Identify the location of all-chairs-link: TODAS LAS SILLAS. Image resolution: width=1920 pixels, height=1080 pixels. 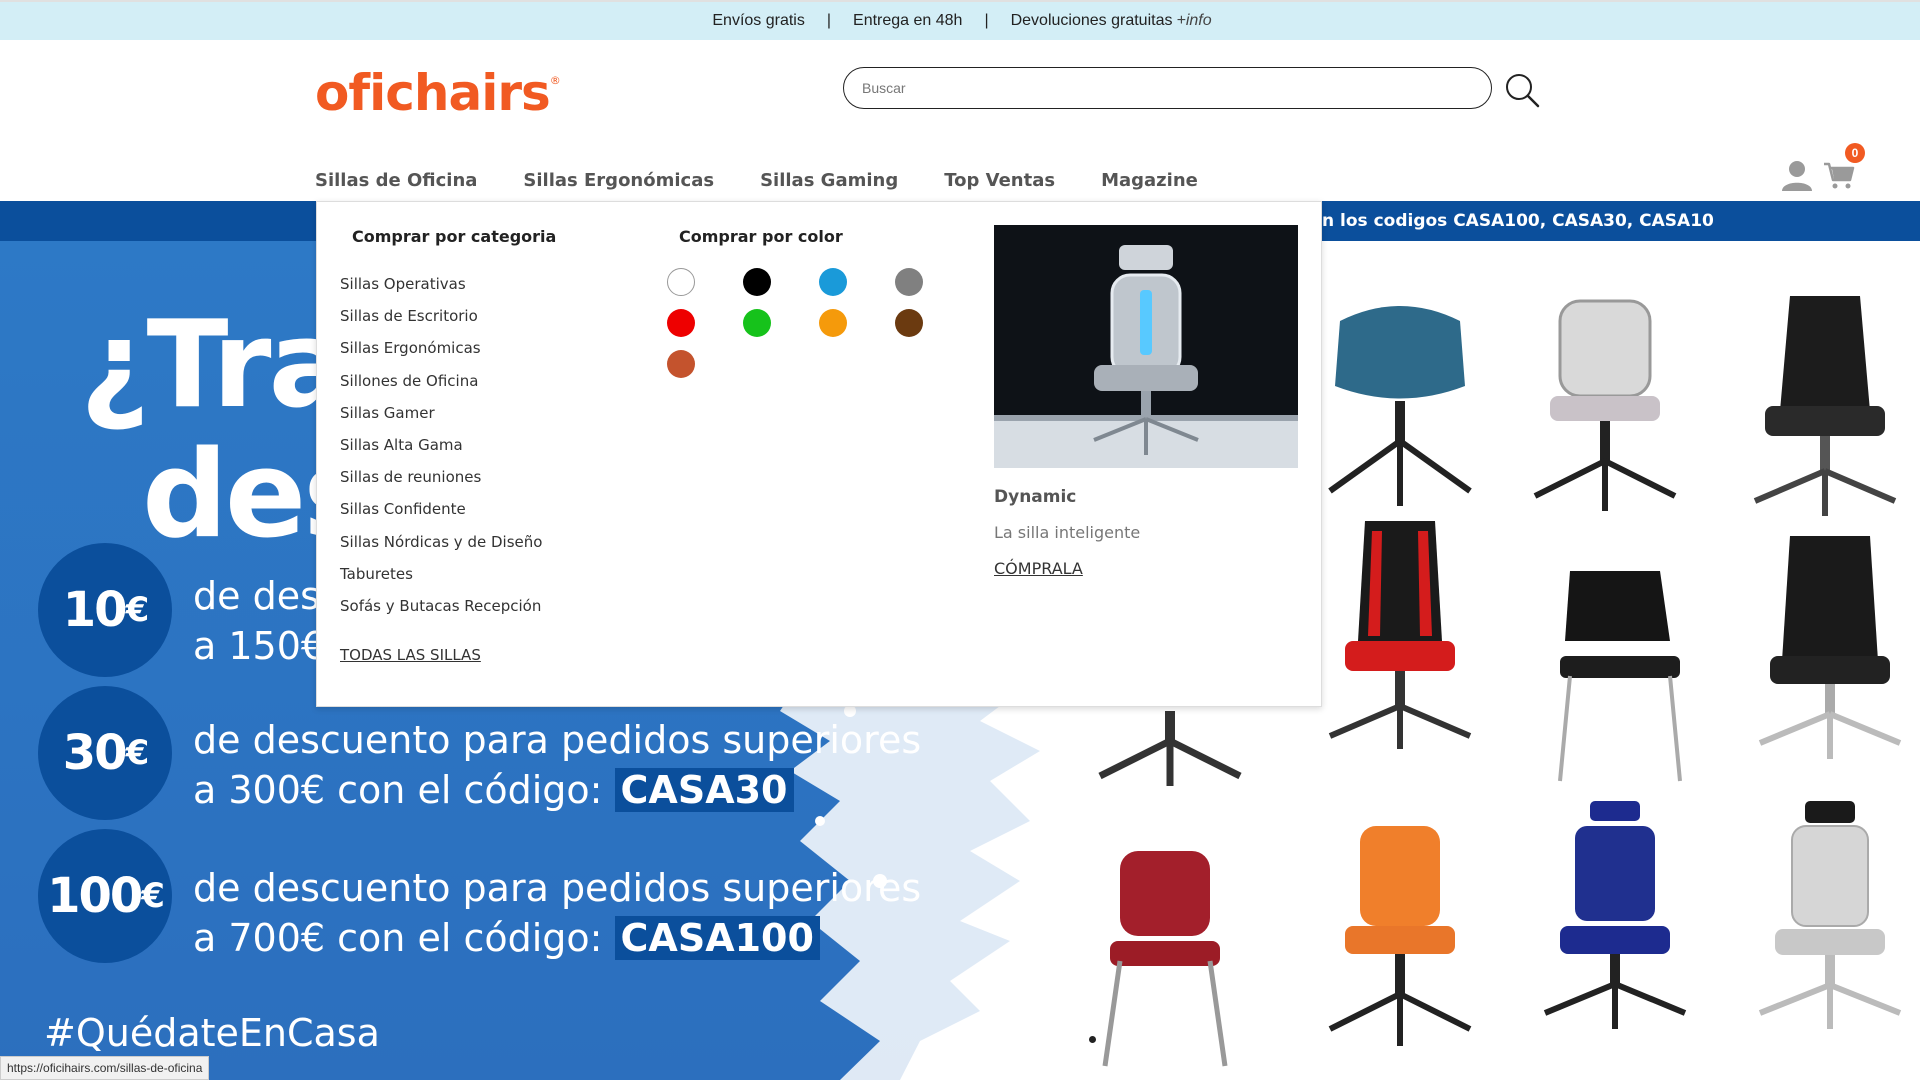
(410, 655).